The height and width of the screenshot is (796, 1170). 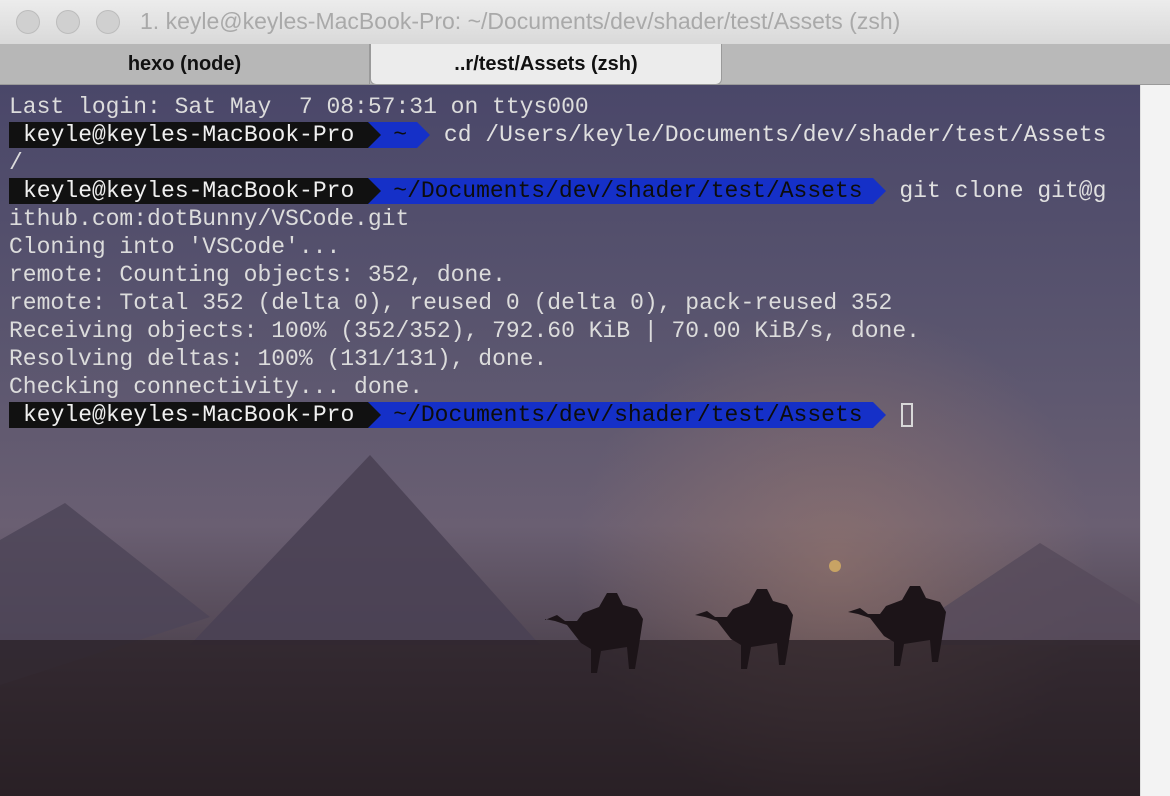 I want to click on sun, so click(x=835, y=566).